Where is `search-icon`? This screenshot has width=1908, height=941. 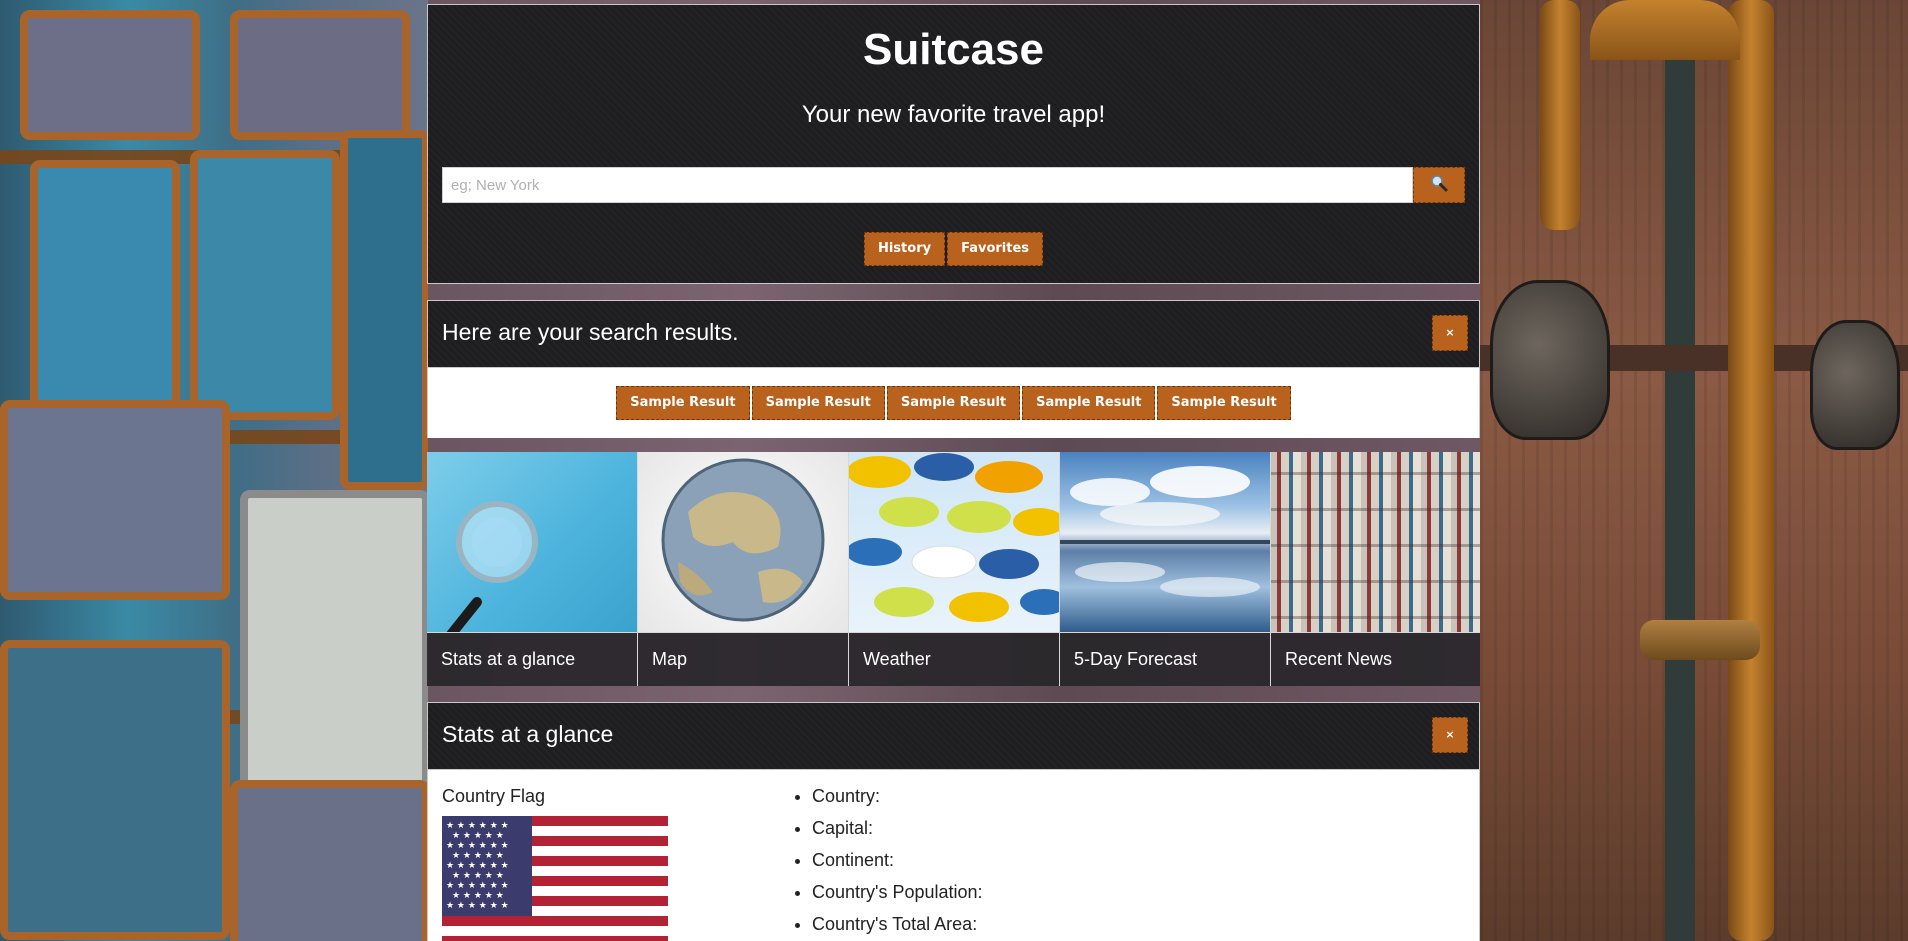
search-icon is located at coordinates (1439, 185).